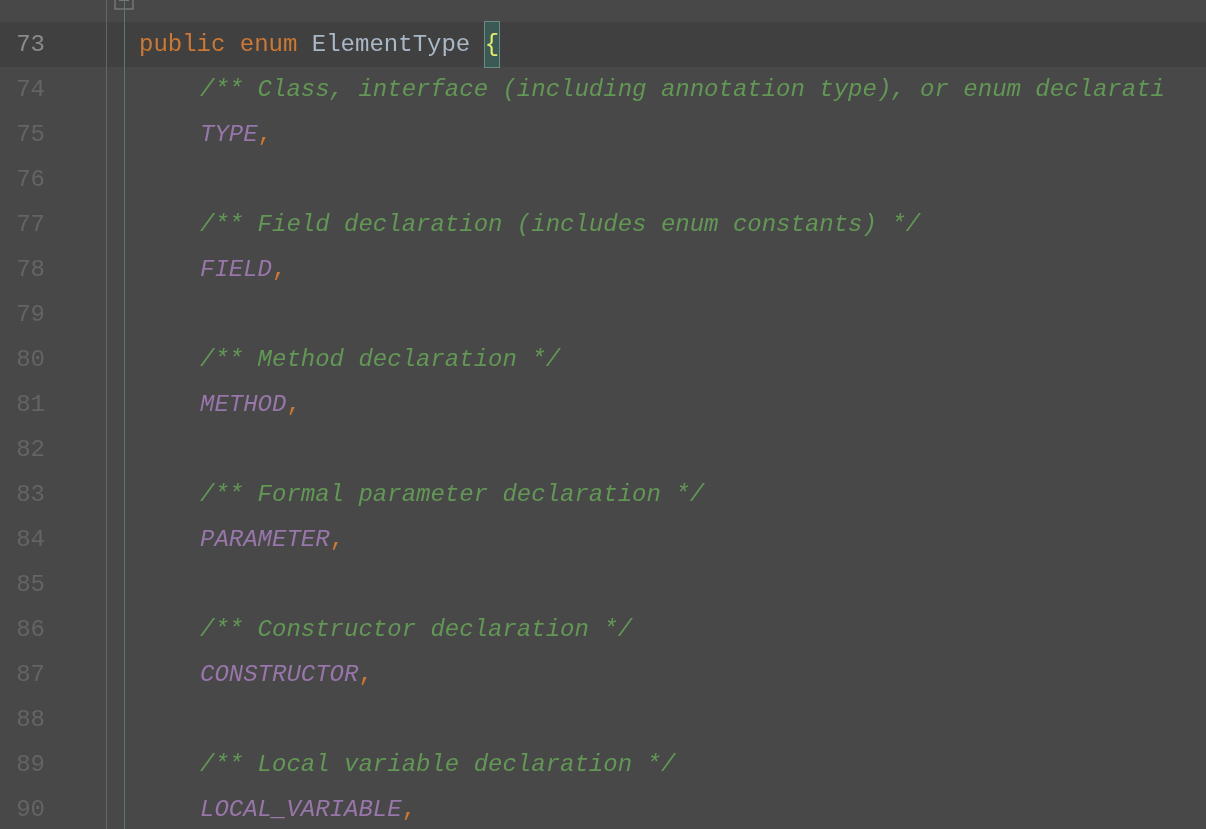 This screenshot has width=1206, height=829. Describe the element at coordinates (265, 540) in the screenshot. I see `enum-constant: PARAMETER` at that location.